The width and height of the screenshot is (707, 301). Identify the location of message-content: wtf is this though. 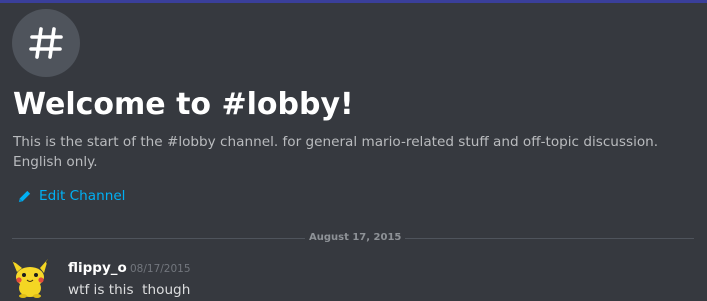
(129, 290).